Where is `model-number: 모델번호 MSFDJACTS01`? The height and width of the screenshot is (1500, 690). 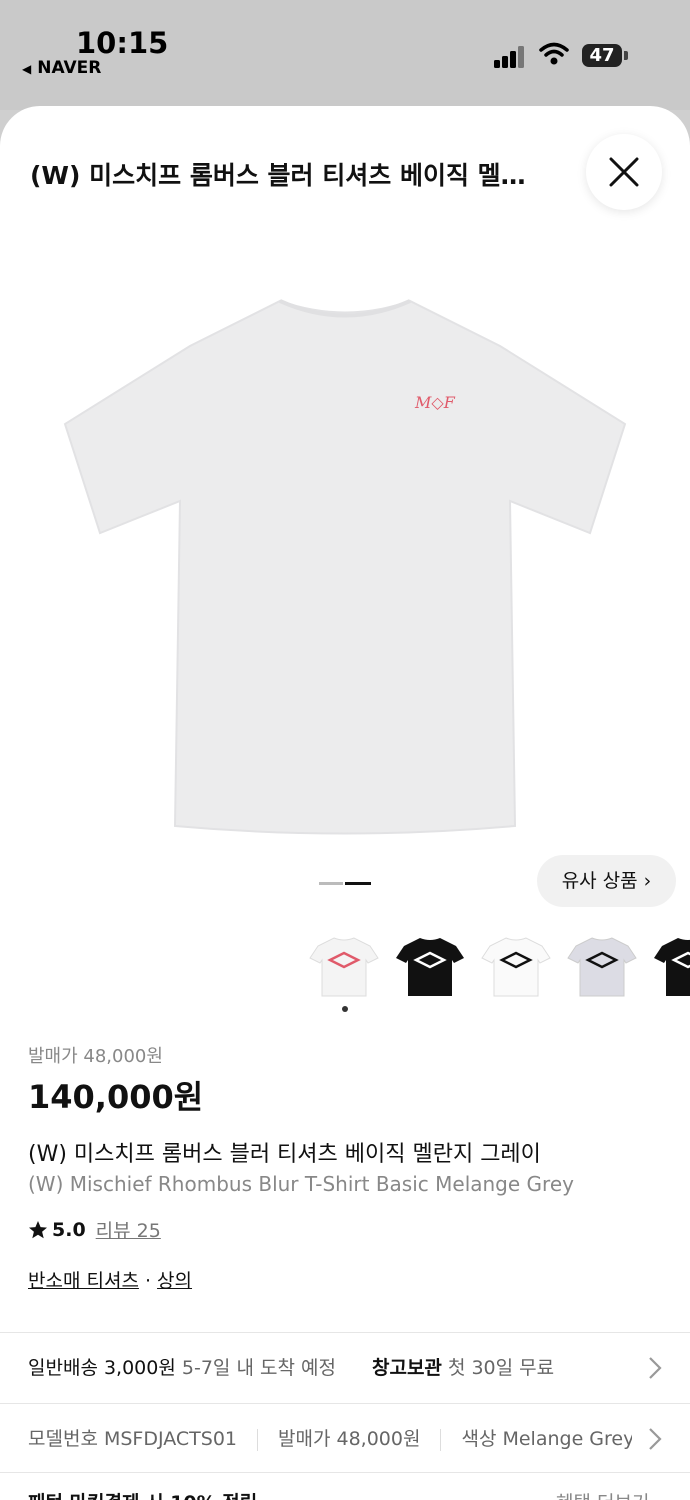 model-number: 모델번호 MSFDJACTS01 is located at coordinates (133, 1439).